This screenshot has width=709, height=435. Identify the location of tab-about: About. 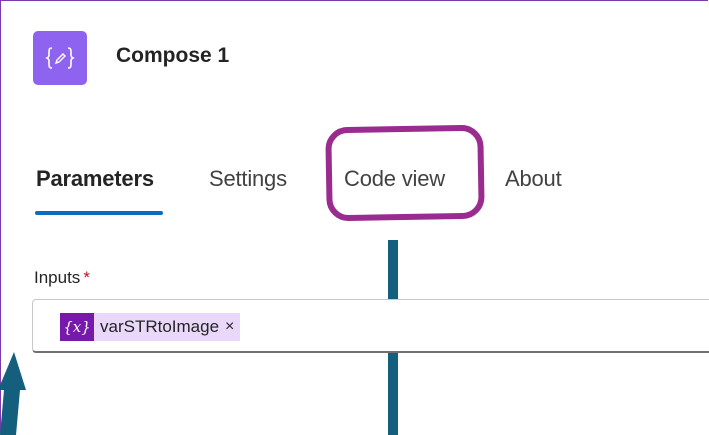
(533, 179).